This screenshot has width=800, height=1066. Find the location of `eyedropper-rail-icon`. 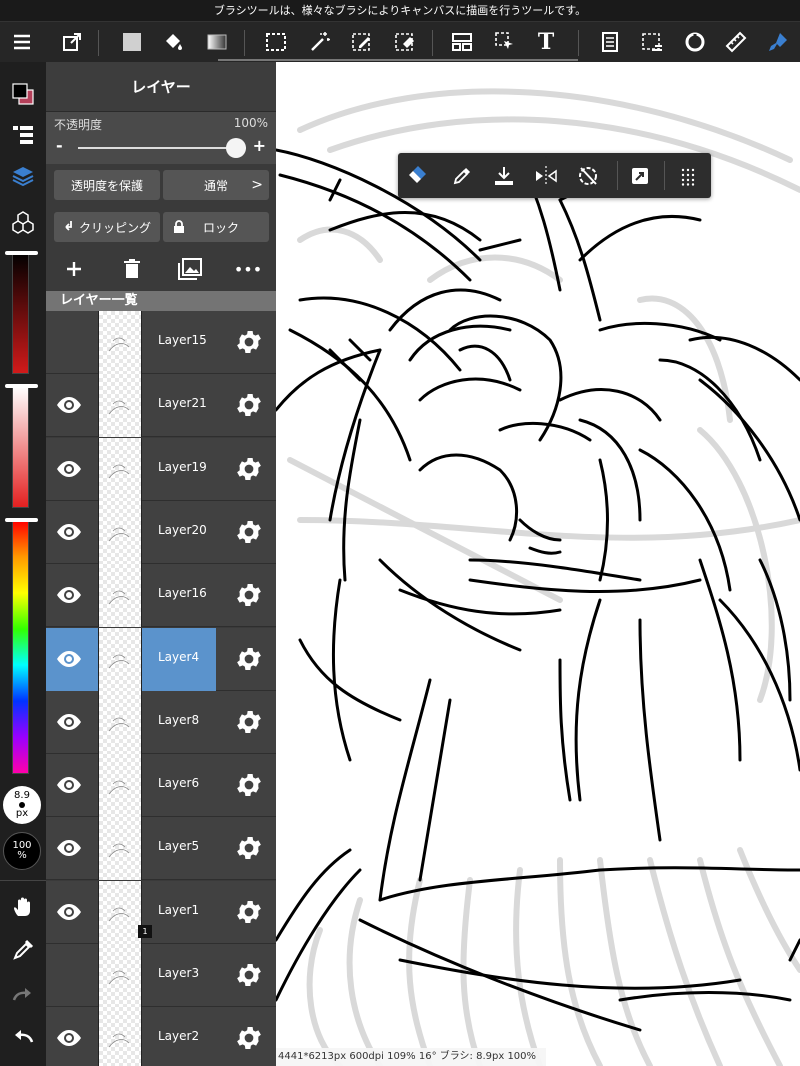

eyedropper-rail-icon is located at coordinates (23, 950).